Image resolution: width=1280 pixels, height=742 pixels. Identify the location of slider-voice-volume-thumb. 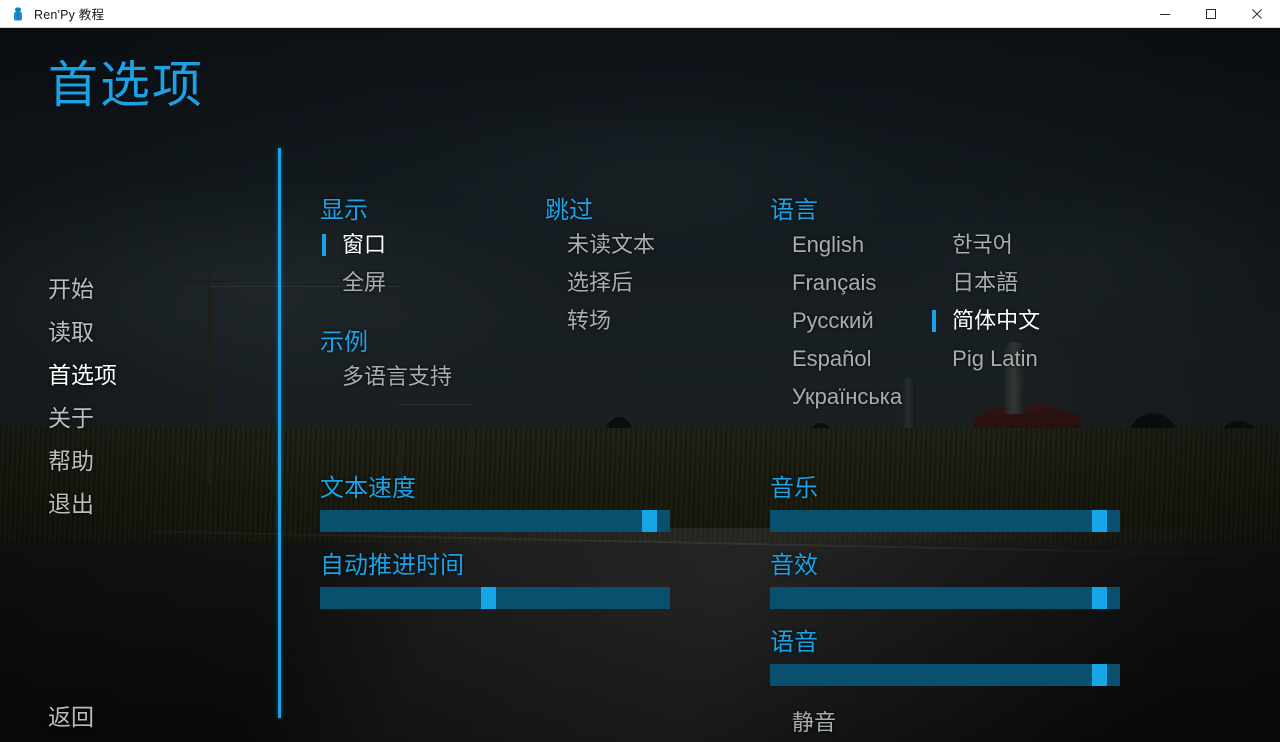
(1099, 675).